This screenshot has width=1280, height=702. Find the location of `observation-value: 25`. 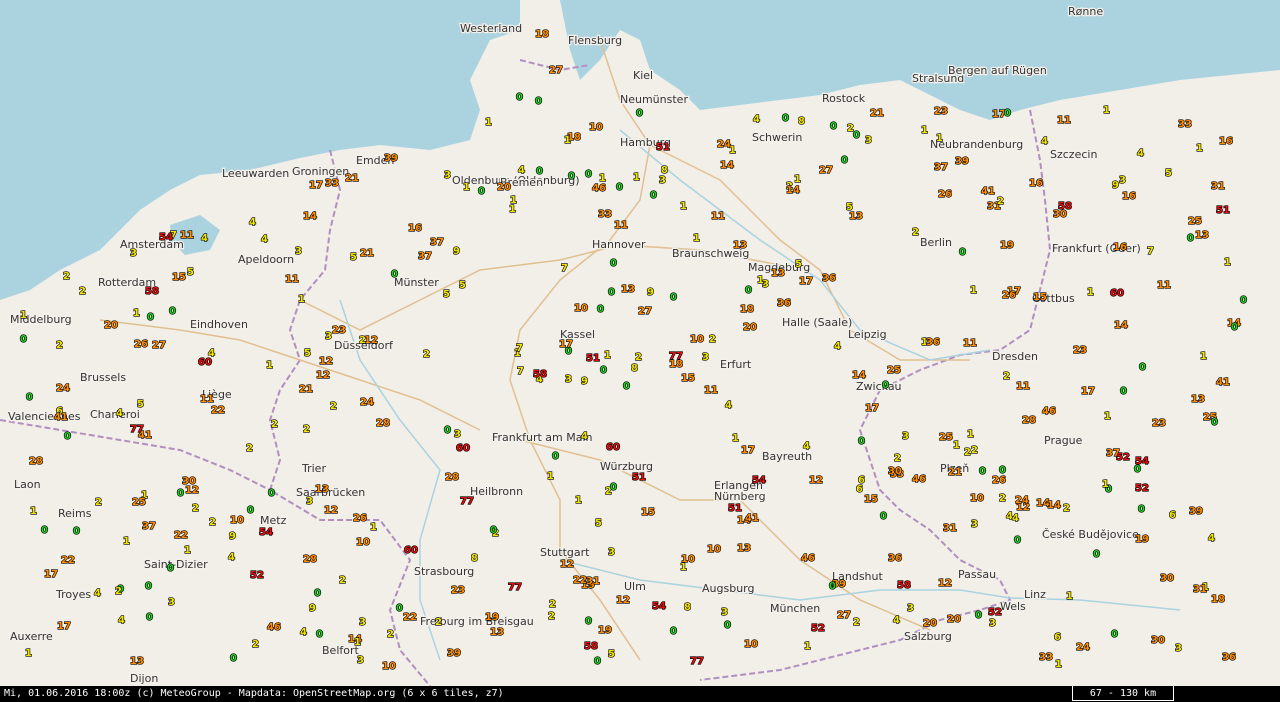

observation-value: 25 is located at coordinates (1195, 221).